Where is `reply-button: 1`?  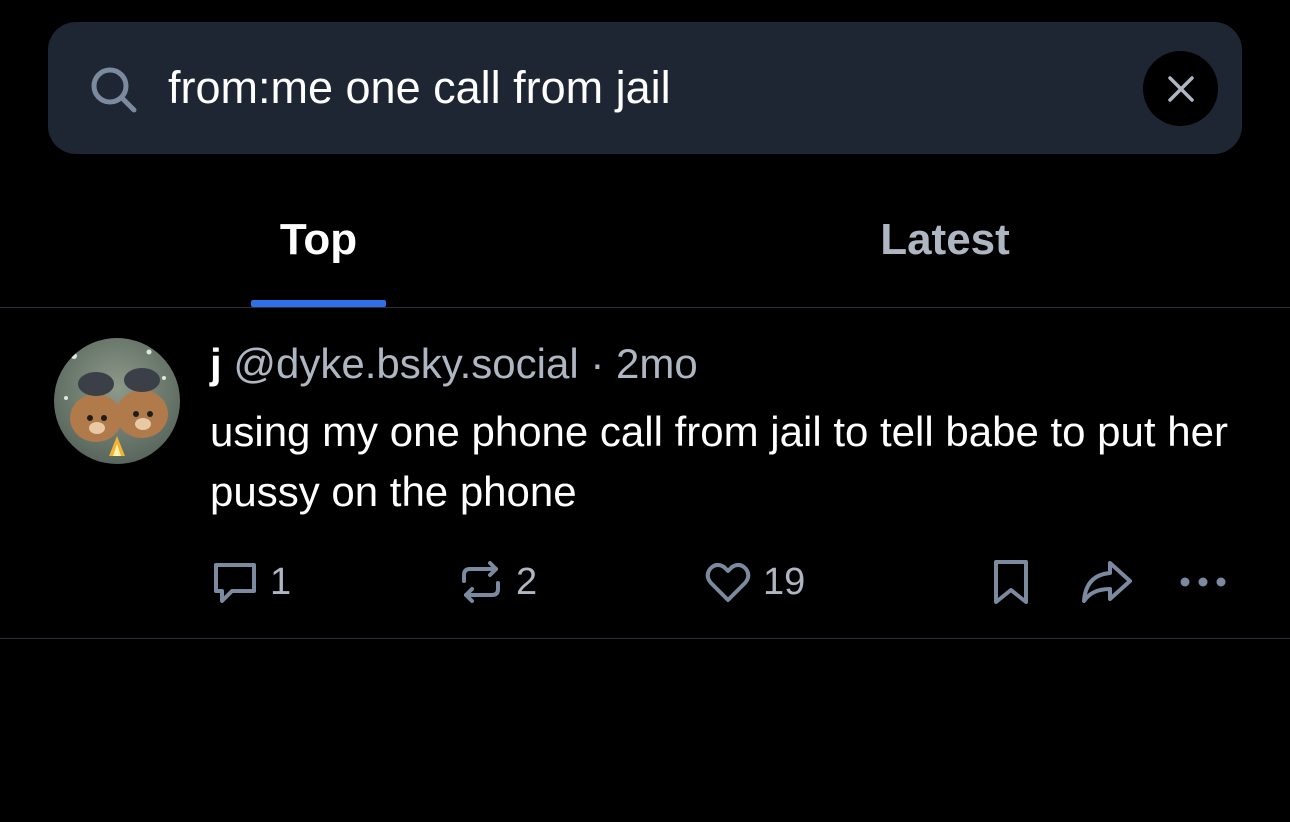 reply-button: 1 is located at coordinates (250, 582).